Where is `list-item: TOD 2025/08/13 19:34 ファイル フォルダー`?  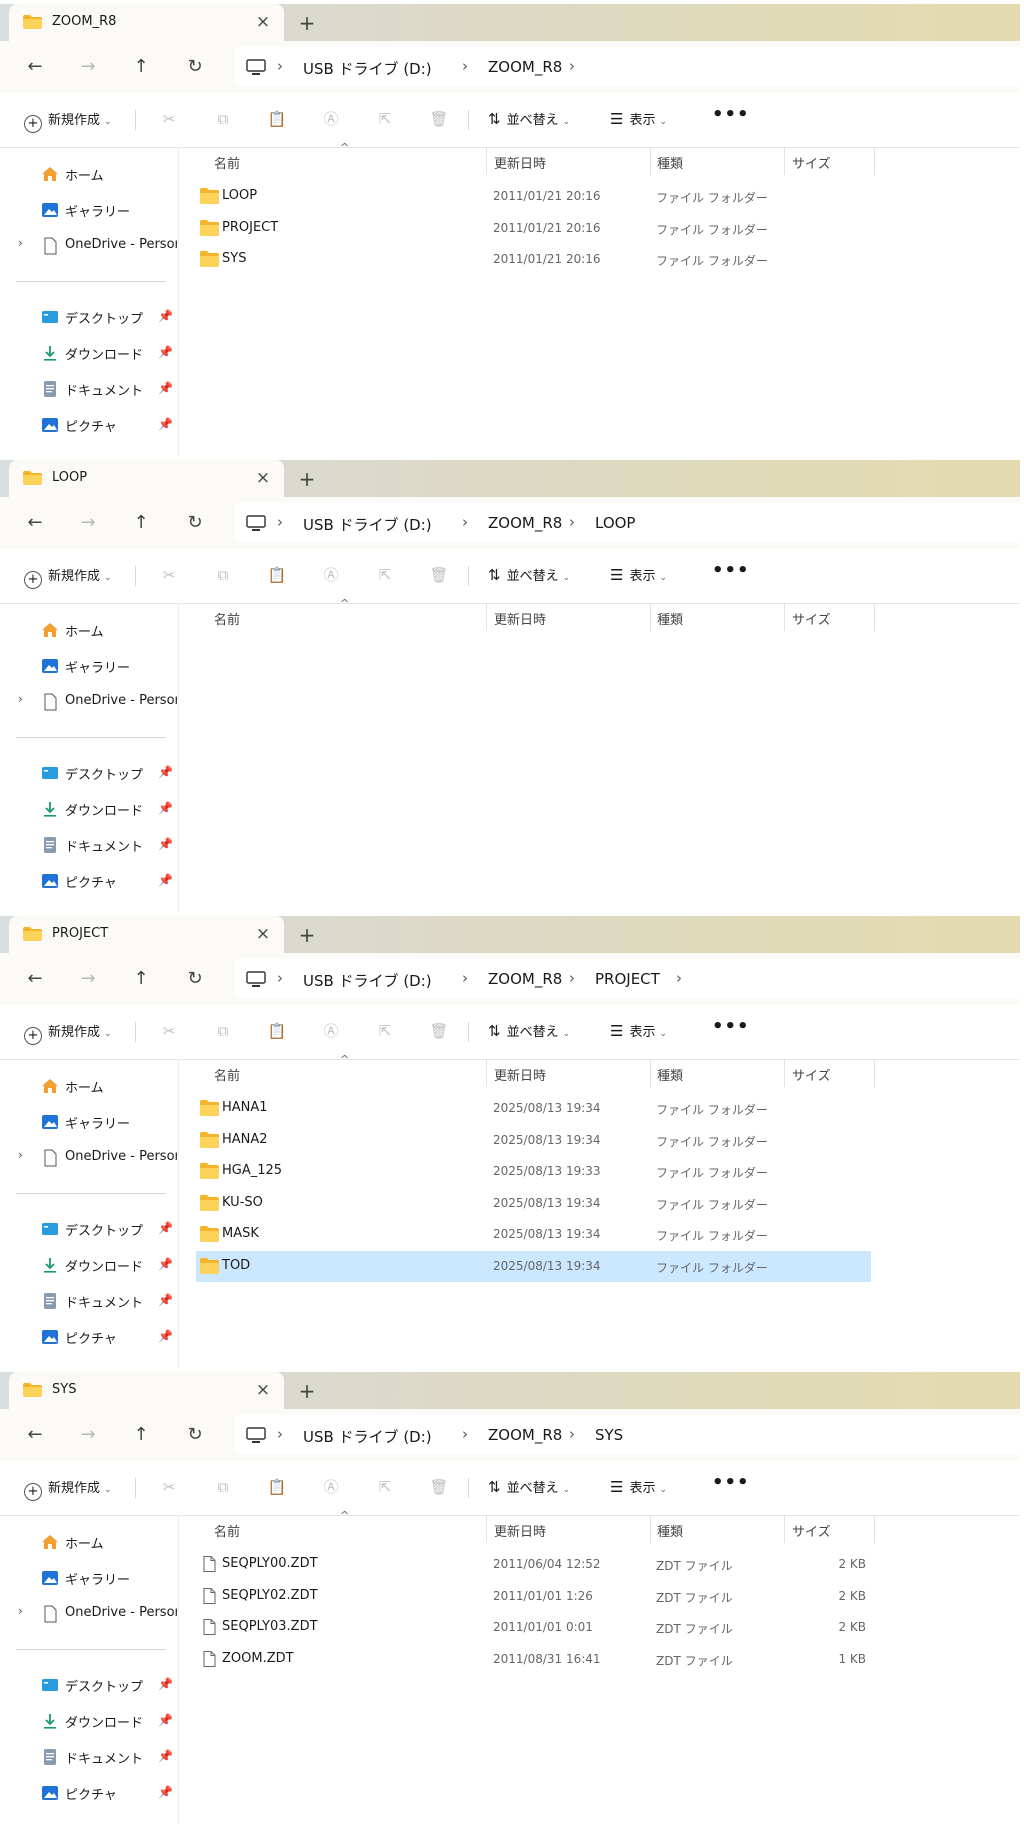 list-item: TOD 2025/08/13 19:34 ファイル フォルダー is located at coordinates (533, 1266).